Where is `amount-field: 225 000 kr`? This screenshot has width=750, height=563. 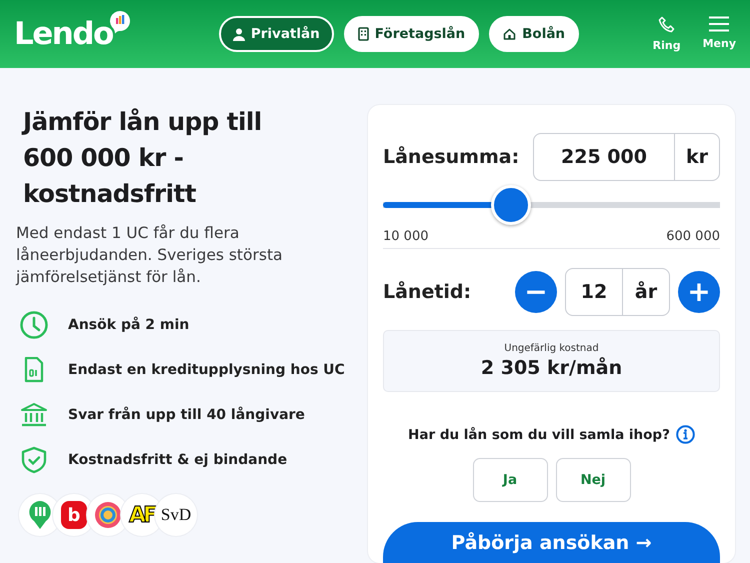
amount-field: 225 000 kr is located at coordinates (626, 157).